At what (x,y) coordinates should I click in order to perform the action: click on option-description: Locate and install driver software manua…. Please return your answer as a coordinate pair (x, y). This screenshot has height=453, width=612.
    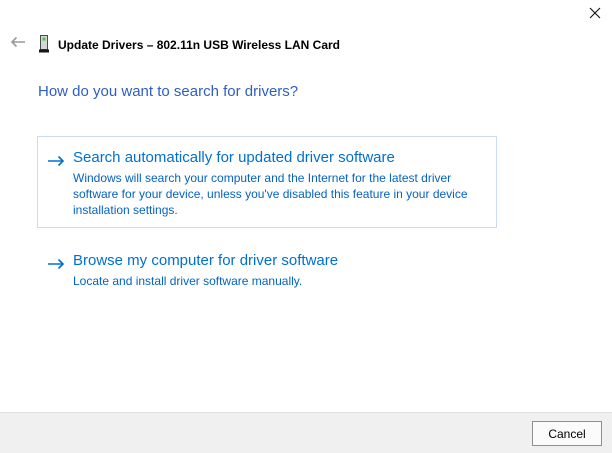
    Looking at the image, I should click on (188, 281).